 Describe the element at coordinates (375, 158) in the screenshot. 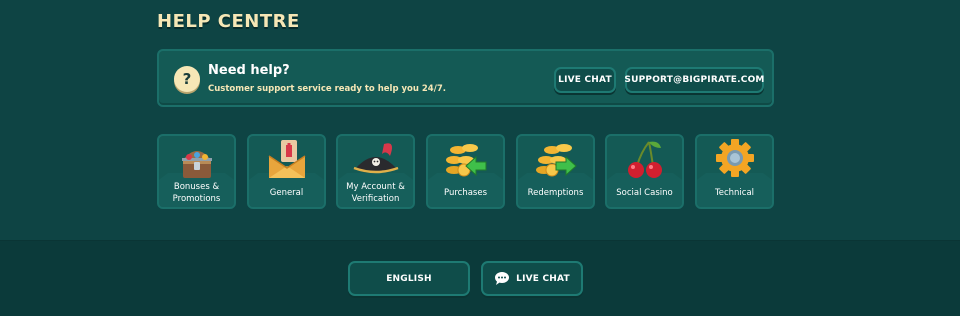

I see `pirate-hat-icon` at that location.